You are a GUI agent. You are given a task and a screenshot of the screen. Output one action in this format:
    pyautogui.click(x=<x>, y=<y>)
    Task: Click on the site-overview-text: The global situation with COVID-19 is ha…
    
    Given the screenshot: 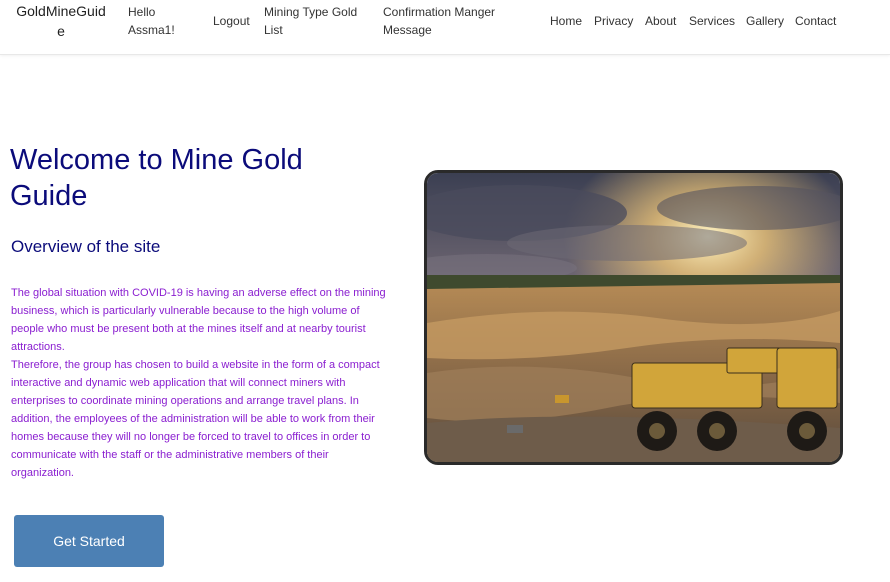 What is the action you would take?
    pyautogui.click(x=201, y=383)
    